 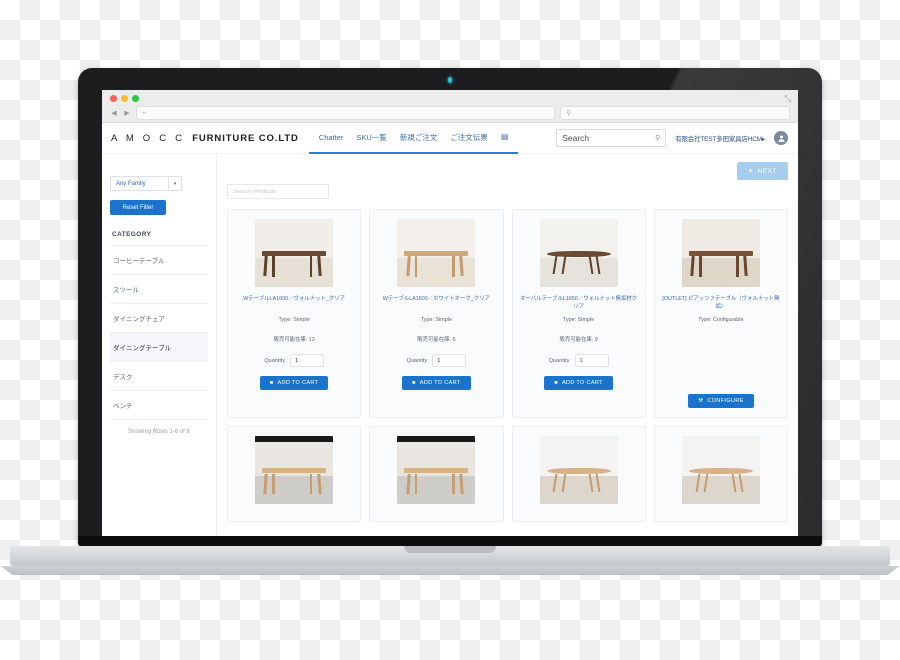 I want to click on product-title: [OUTLET] ピアッツァテーブル（ウォルナット無垢）, so click(x=721, y=303).